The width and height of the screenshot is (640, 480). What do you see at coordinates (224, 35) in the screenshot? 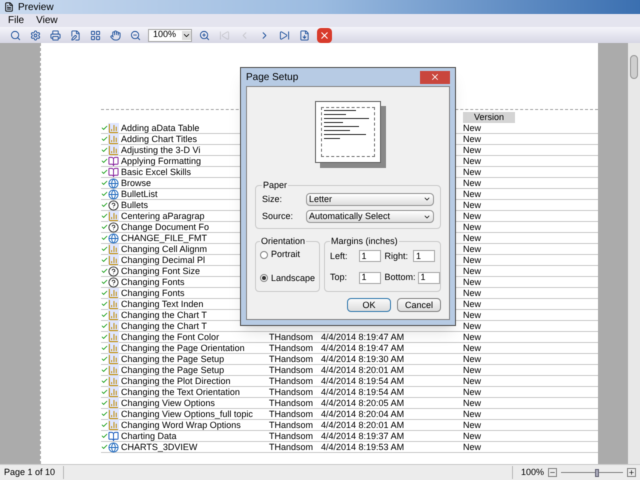
I see `first-page-icon` at bounding box center [224, 35].